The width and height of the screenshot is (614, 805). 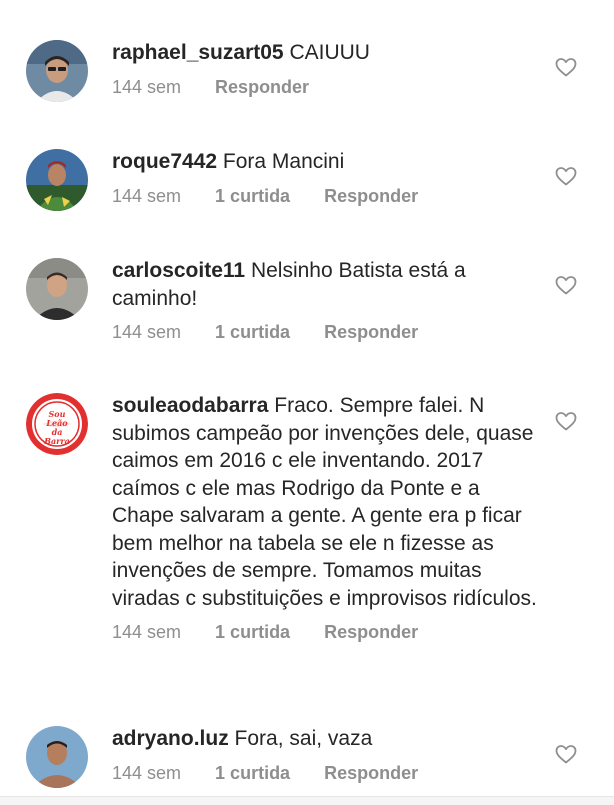 I want to click on comment-body: CAIUUU, so click(x=329, y=52).